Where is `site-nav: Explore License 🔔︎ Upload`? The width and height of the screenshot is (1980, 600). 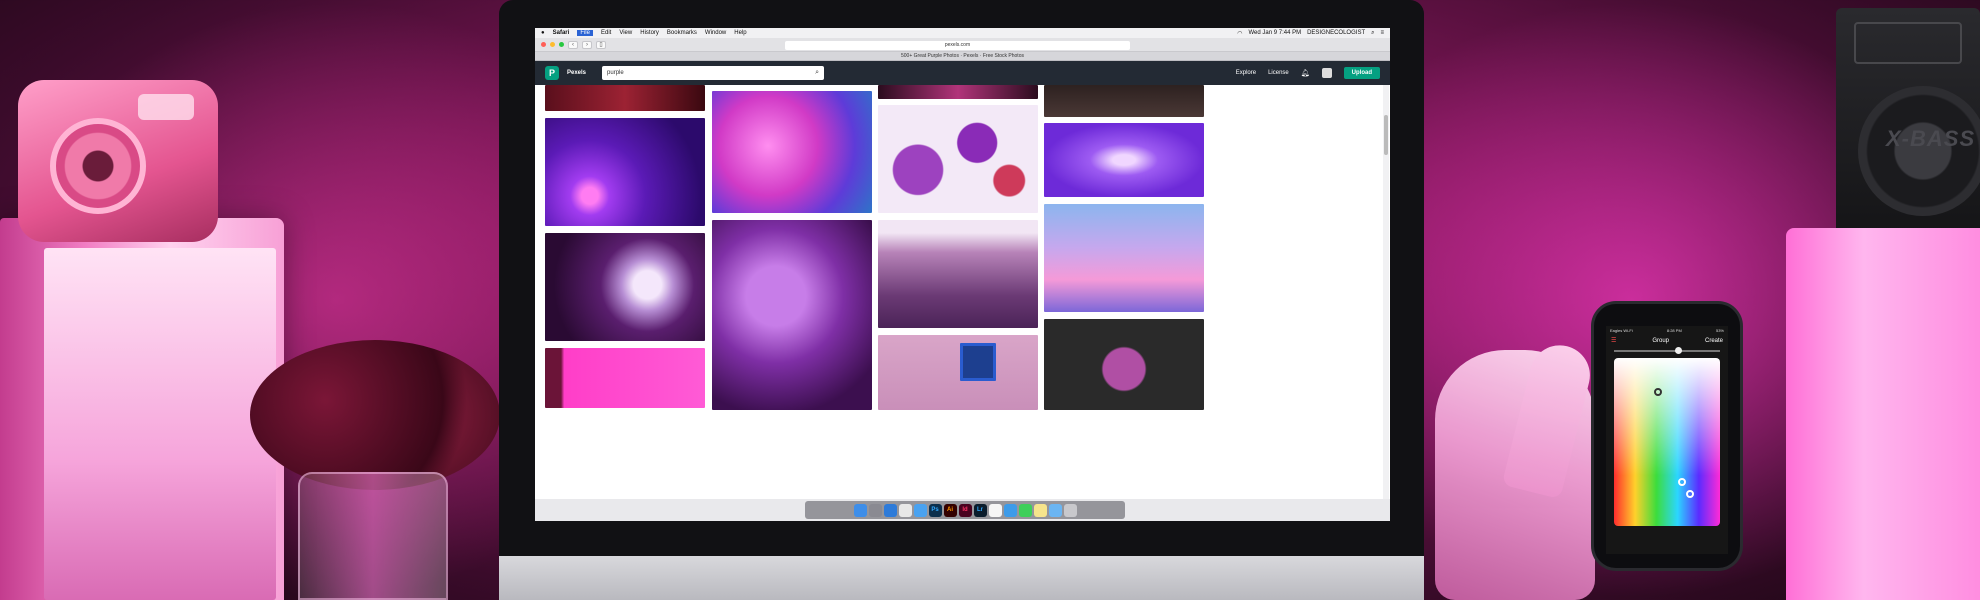 site-nav: Explore License 🔔︎ Upload is located at coordinates (1308, 73).